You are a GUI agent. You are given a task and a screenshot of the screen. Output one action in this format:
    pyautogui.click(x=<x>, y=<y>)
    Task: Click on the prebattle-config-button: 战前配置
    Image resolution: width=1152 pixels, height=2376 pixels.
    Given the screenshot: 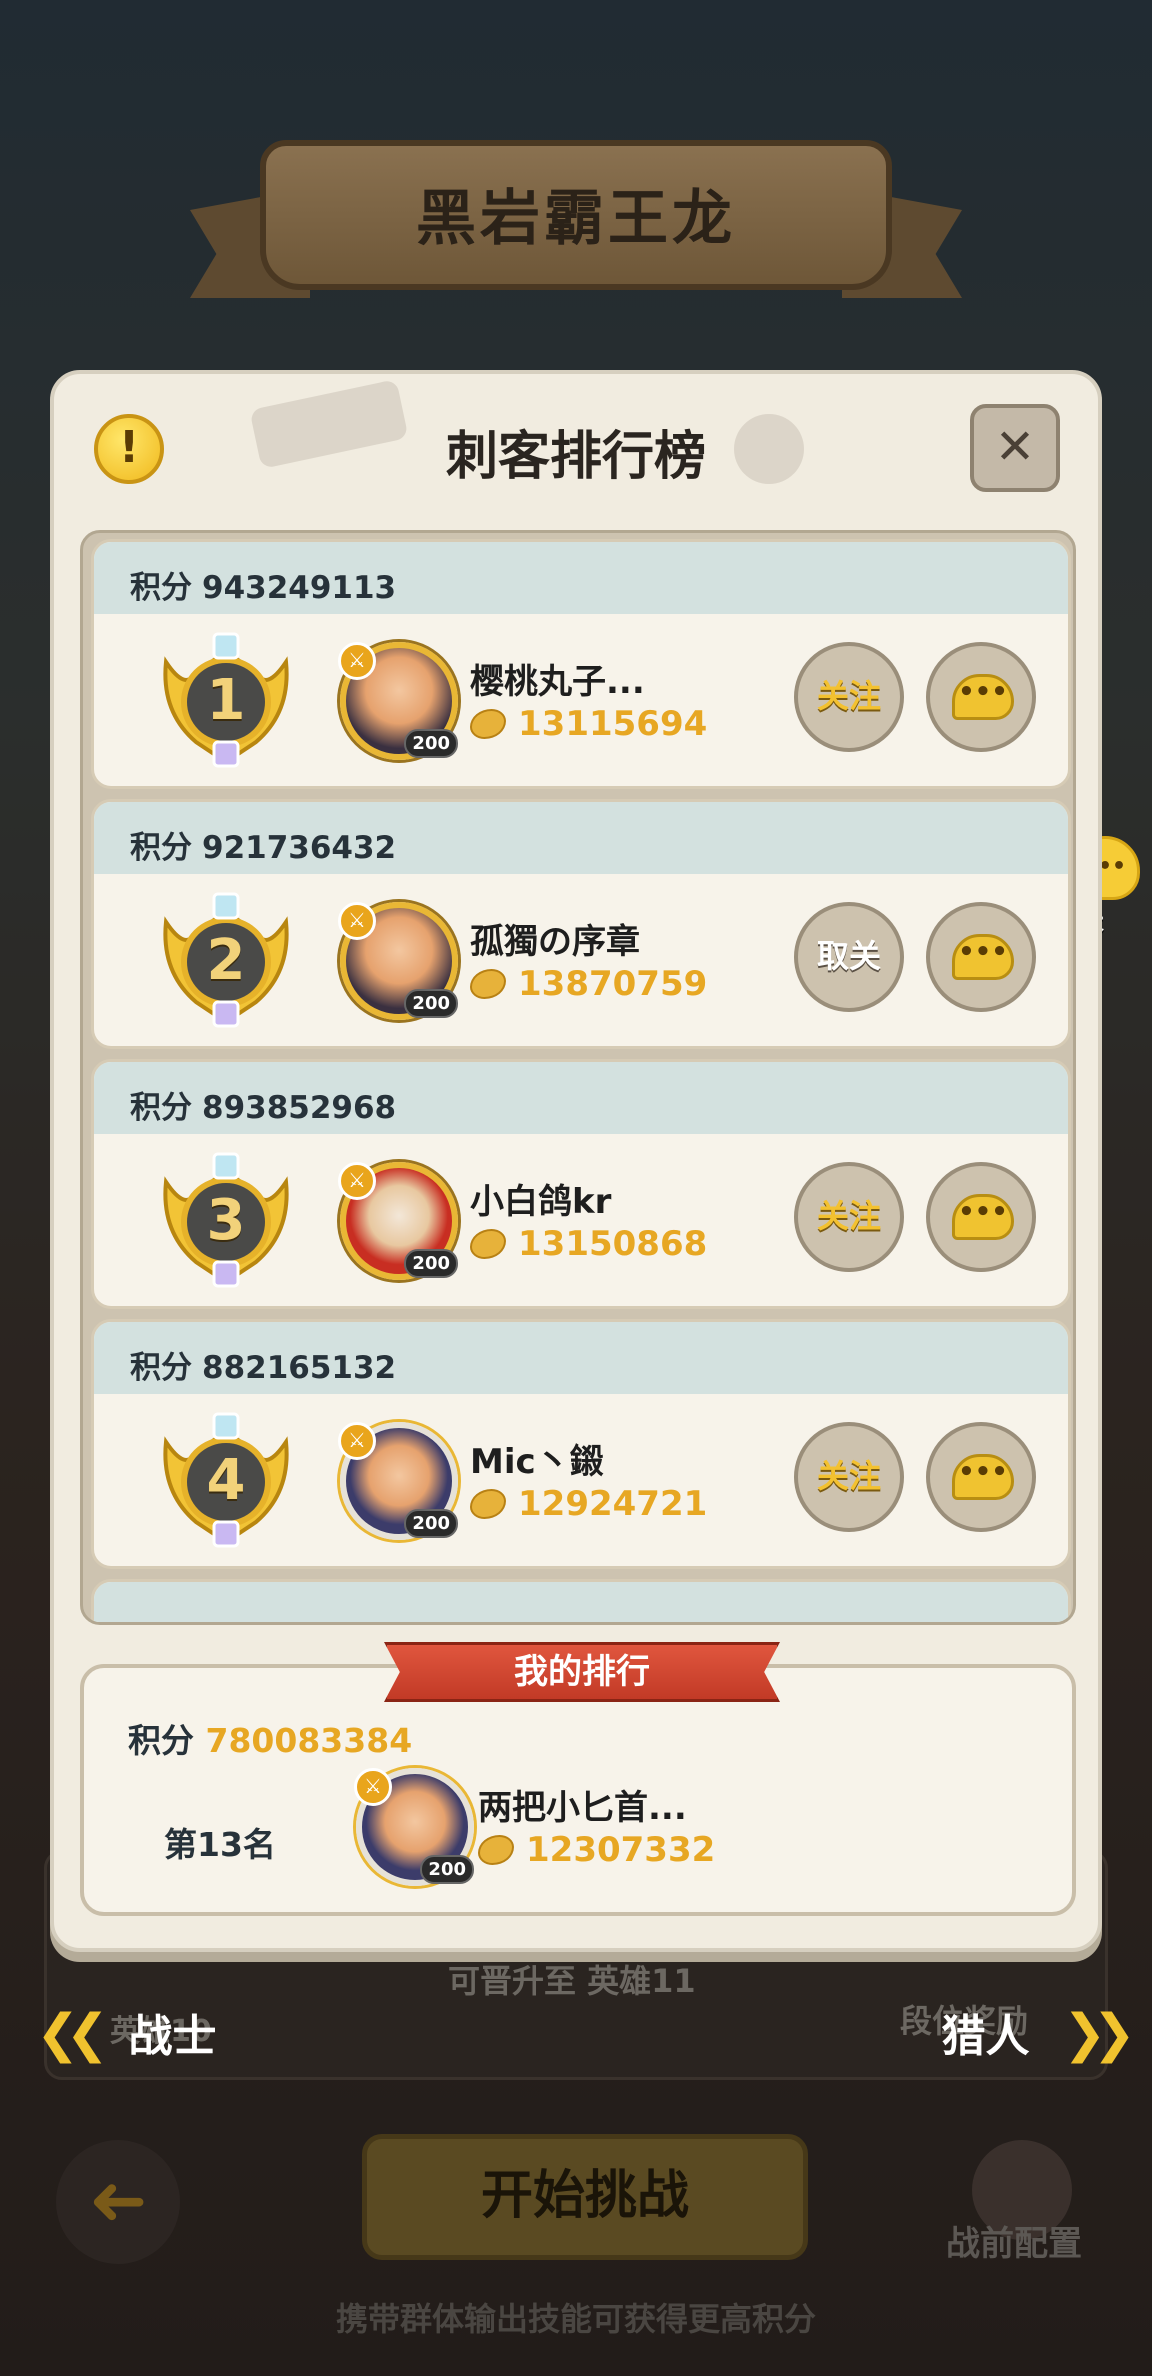 What is the action you would take?
    pyautogui.click(x=1026, y=2202)
    